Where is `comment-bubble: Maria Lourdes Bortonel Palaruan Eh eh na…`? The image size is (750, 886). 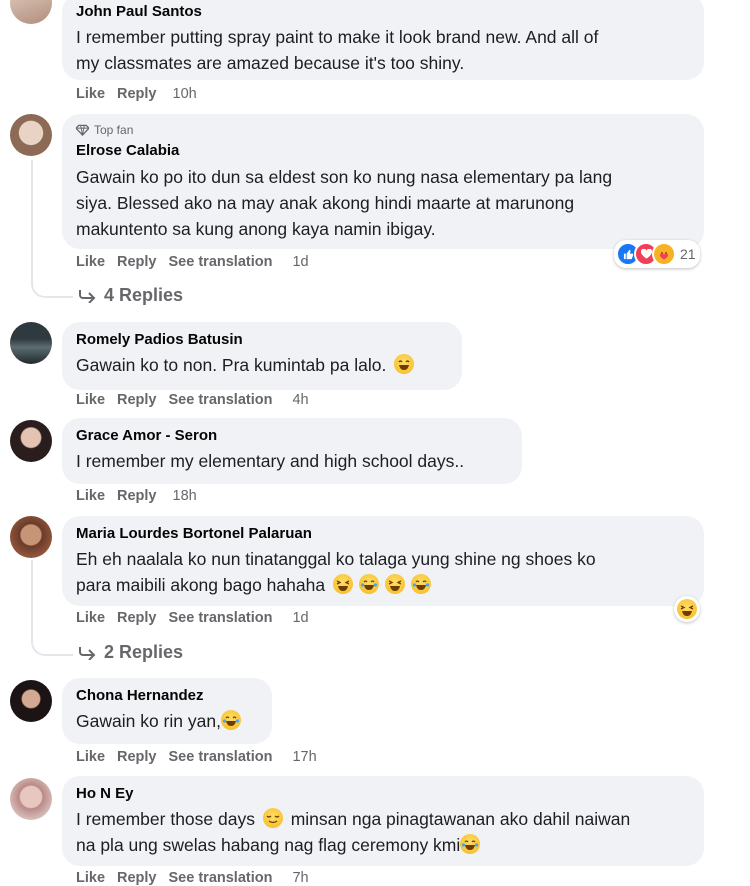
comment-bubble: Maria Lourdes Bortonel Palaruan Eh eh na… is located at coordinates (383, 561).